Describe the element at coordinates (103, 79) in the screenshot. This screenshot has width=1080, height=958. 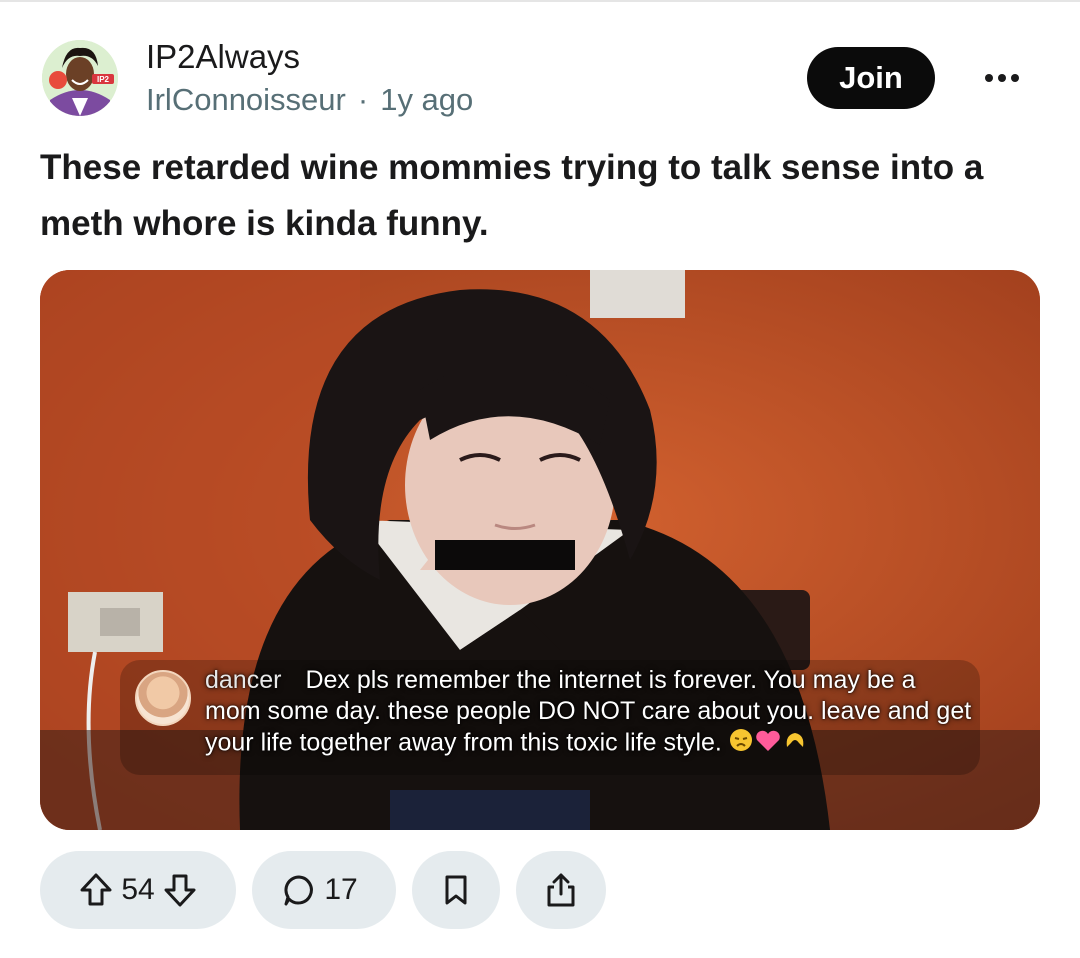
I see `avatar-ip2-text: IP2` at that location.